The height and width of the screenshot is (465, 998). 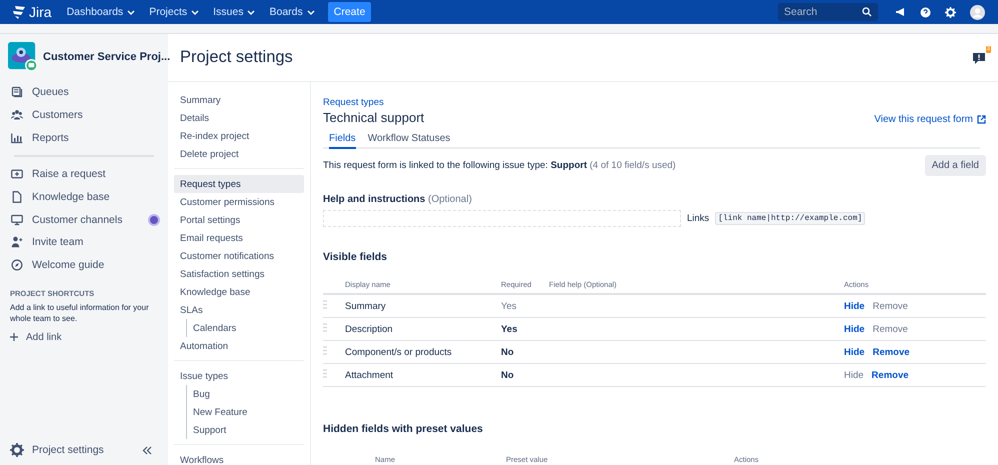 I want to click on help-icon, so click(x=925, y=12).